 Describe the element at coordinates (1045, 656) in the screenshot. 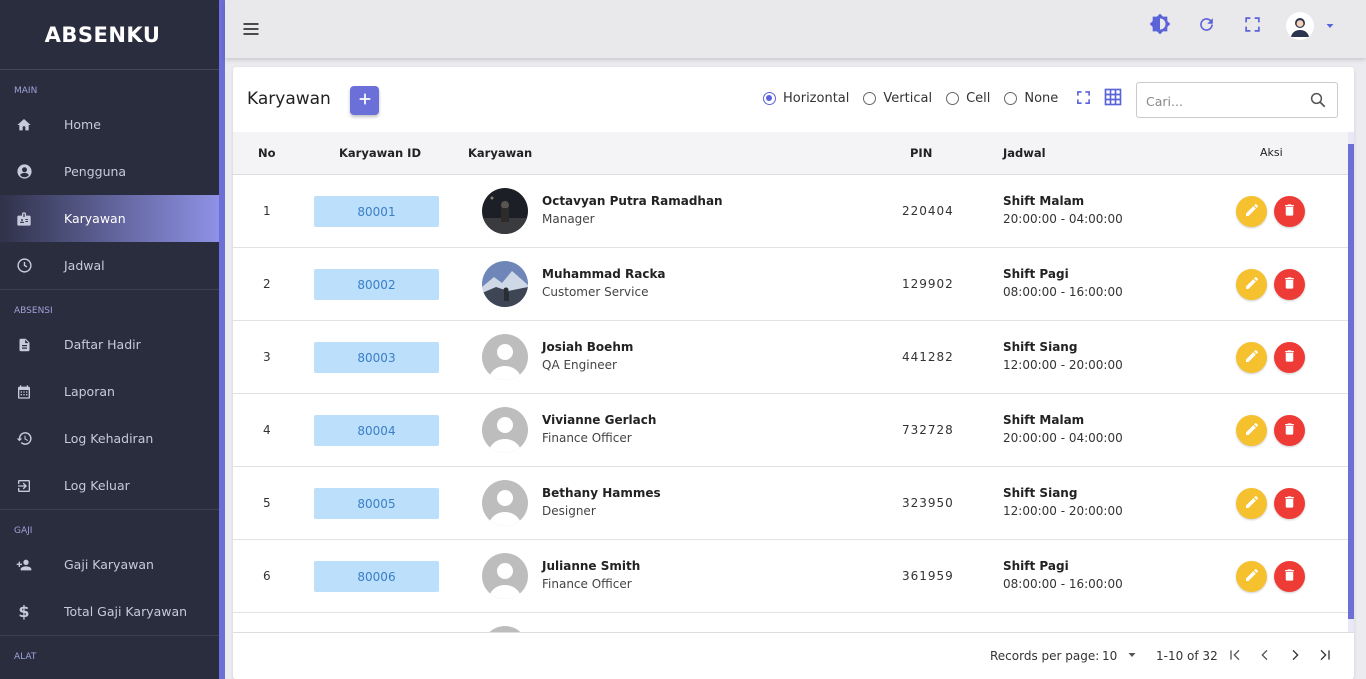

I see `records-per-page-label: Records per page:` at that location.